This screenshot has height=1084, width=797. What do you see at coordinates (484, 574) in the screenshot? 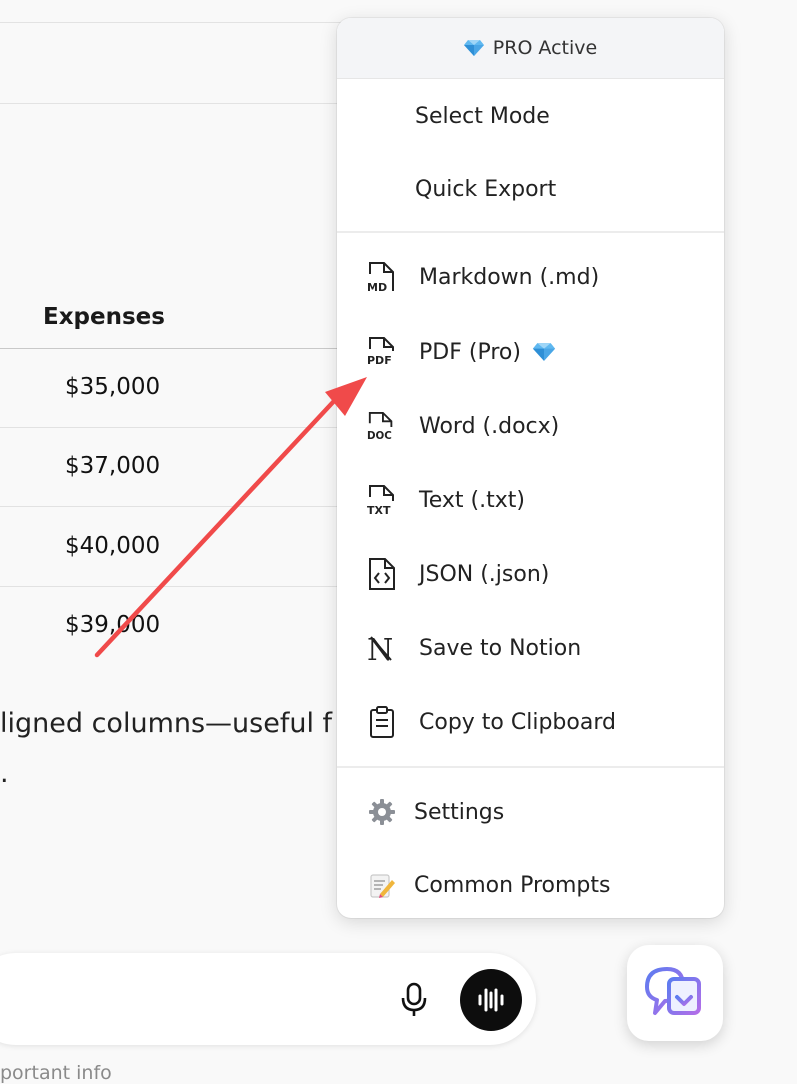
I see `export-json-label: JSON (.json)` at bounding box center [484, 574].